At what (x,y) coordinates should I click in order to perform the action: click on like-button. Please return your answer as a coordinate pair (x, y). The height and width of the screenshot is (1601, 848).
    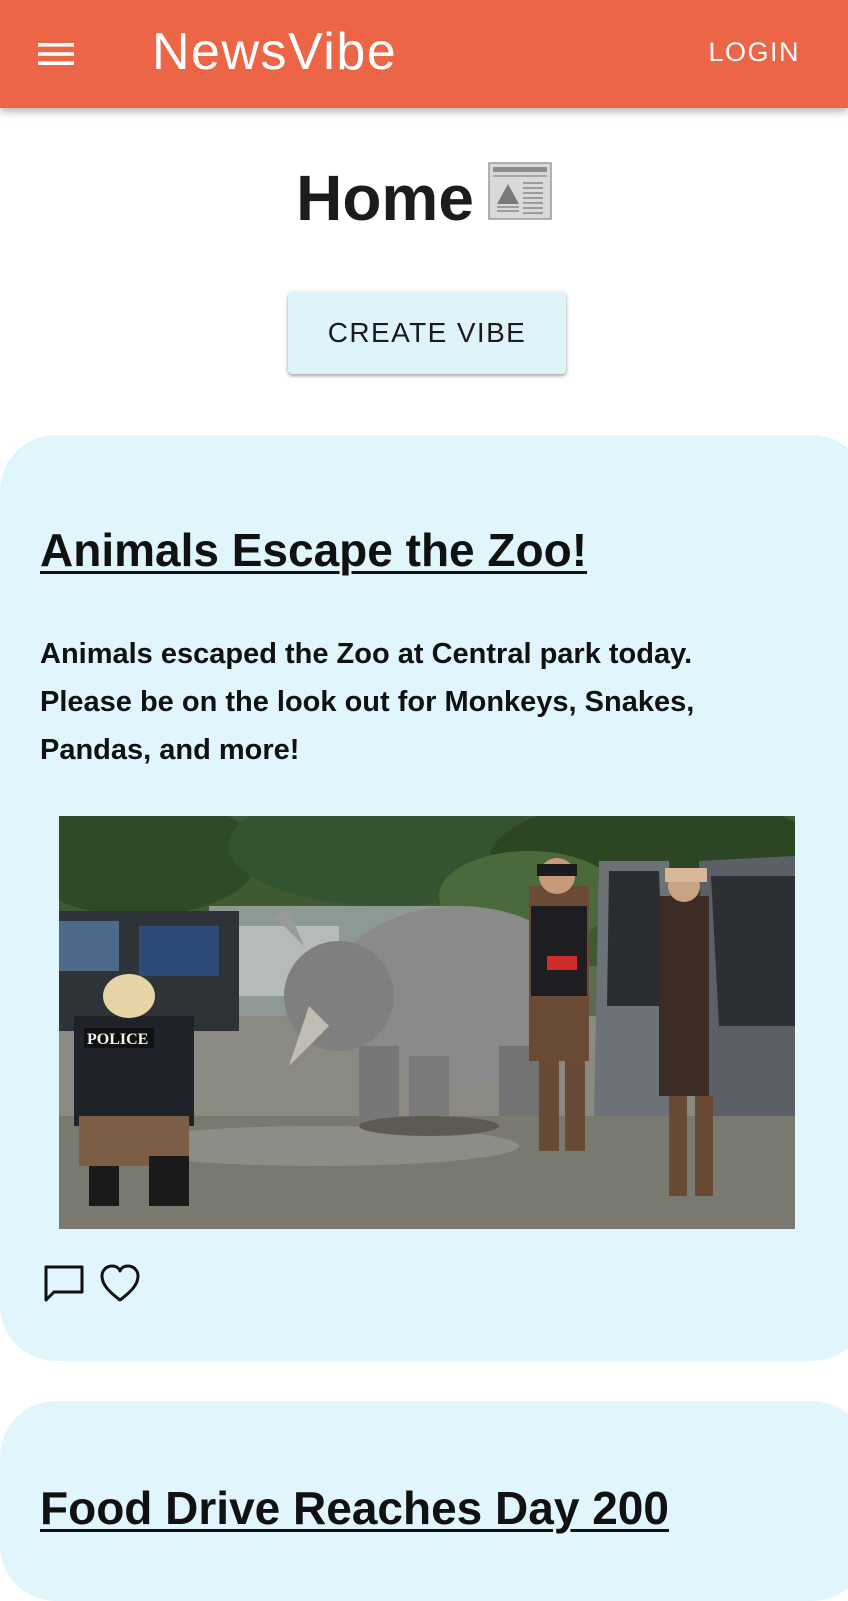
    Looking at the image, I should click on (120, 1284).